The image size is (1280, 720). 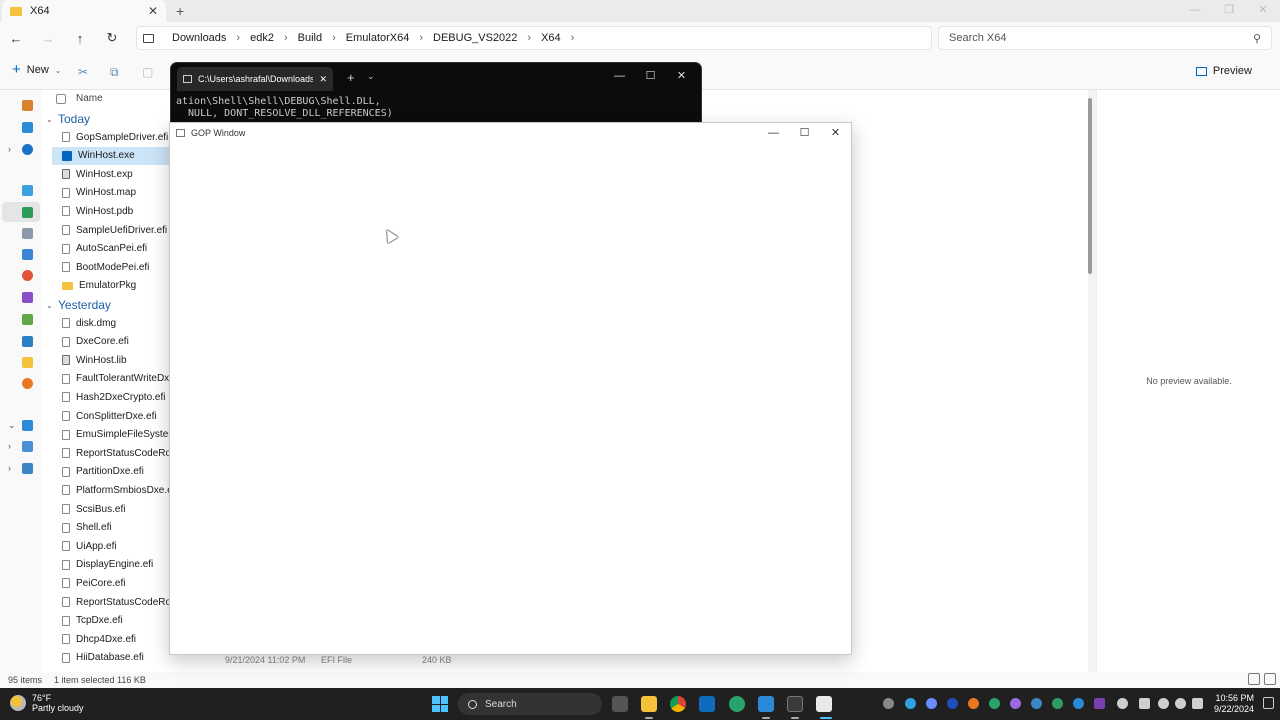 I want to click on new-button: + New ⌄, so click(x=36, y=69).